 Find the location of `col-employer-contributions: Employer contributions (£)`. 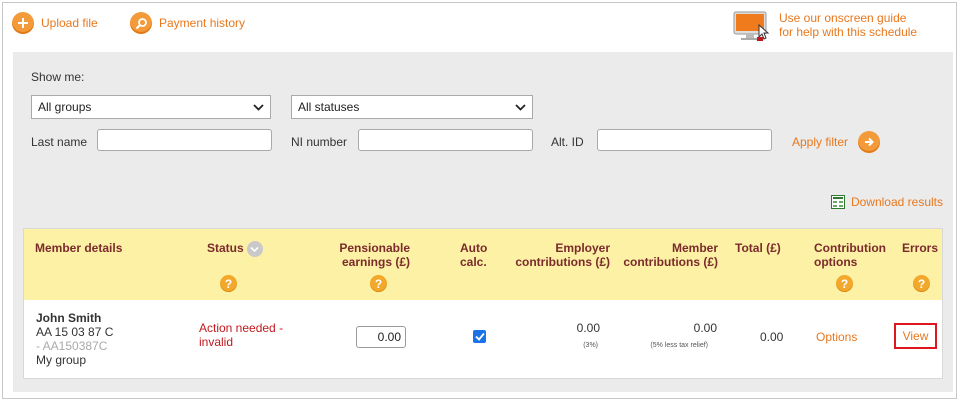

col-employer-contributions: Employer contributions (£) is located at coordinates (562, 255).